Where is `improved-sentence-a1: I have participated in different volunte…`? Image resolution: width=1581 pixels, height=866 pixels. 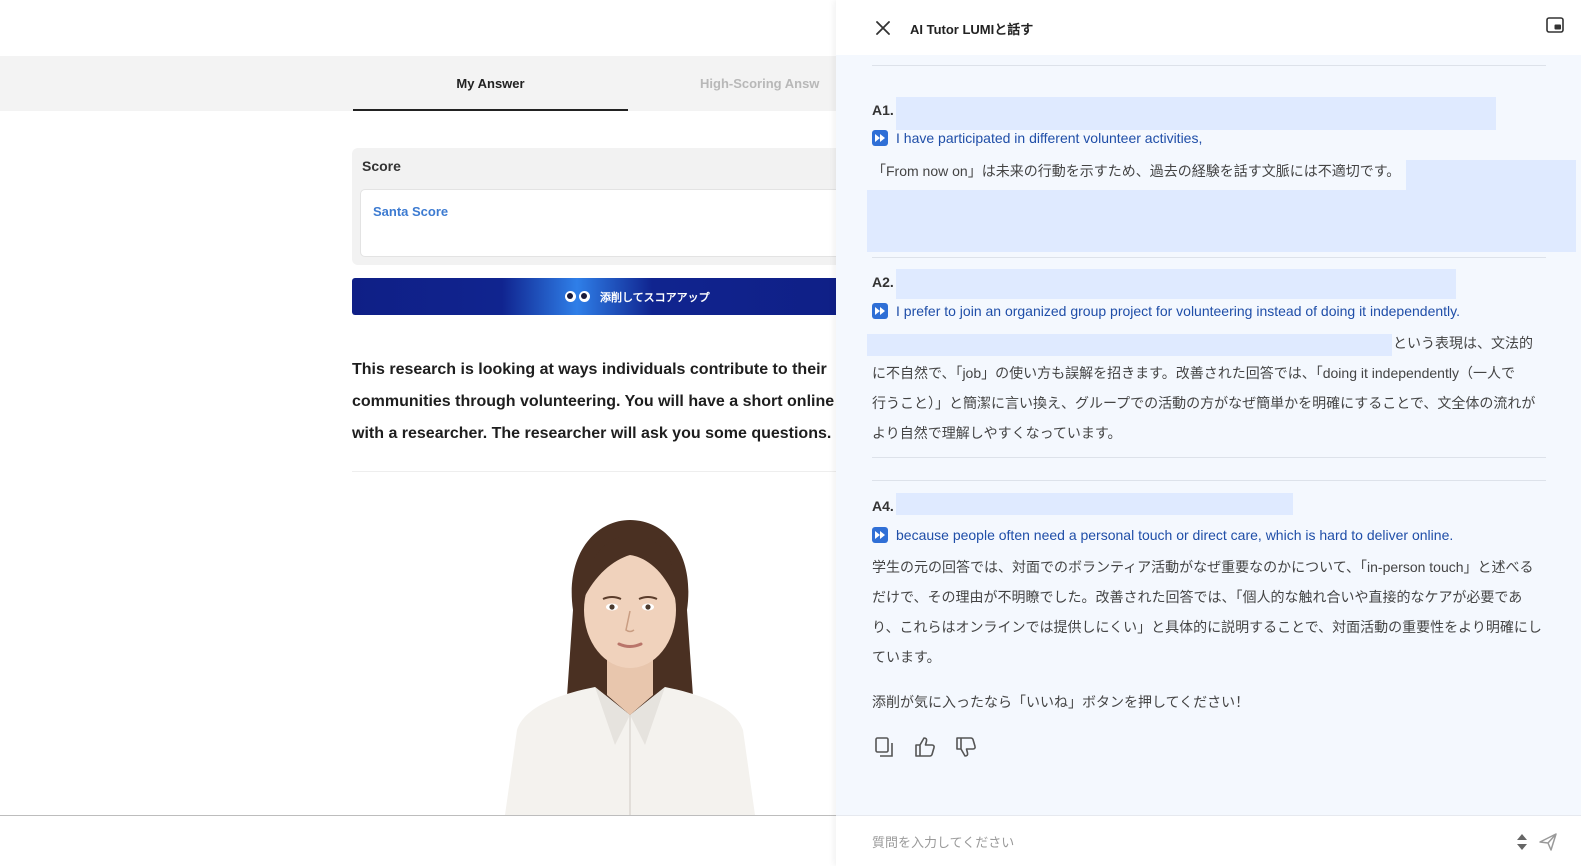
improved-sentence-a1: I have participated in different volunte… is located at coordinates (1037, 138).